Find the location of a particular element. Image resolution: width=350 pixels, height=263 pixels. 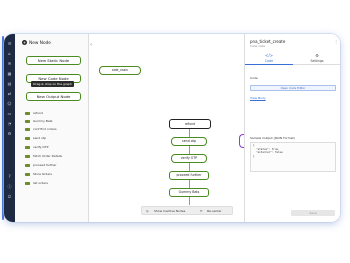

view-body-link: View Body is located at coordinates (258, 98).